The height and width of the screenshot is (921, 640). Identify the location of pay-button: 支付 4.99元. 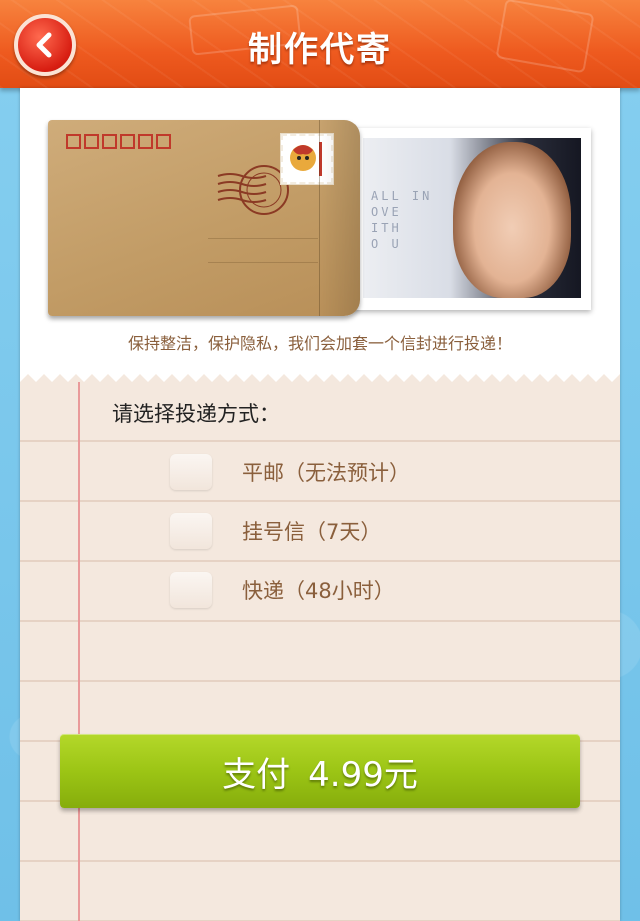
(320, 771).